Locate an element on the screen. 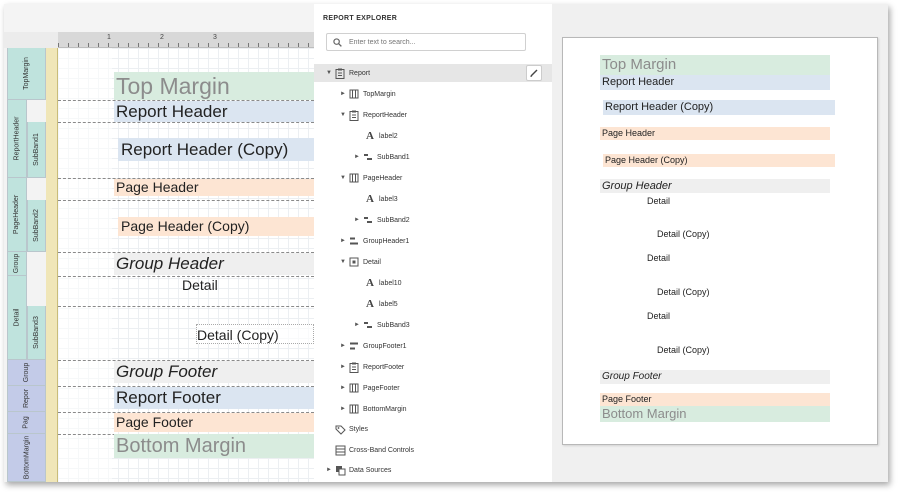 This screenshot has width=899, height=492. tree-node-reportheader: ▼ ReportHeader is located at coordinates (372, 115).